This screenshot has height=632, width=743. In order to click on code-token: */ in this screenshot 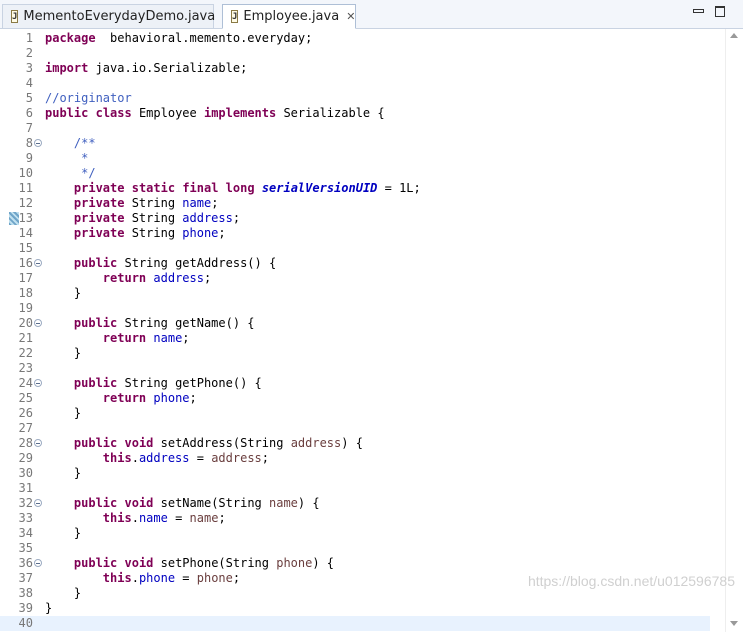, I will do `click(88, 173)`.